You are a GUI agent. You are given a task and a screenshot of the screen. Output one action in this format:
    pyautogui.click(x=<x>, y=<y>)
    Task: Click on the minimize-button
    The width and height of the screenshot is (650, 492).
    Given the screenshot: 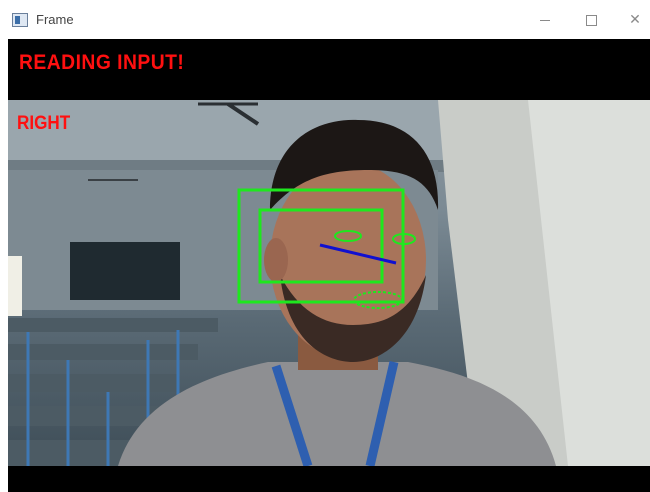 What is the action you would take?
    pyautogui.click(x=545, y=20)
    